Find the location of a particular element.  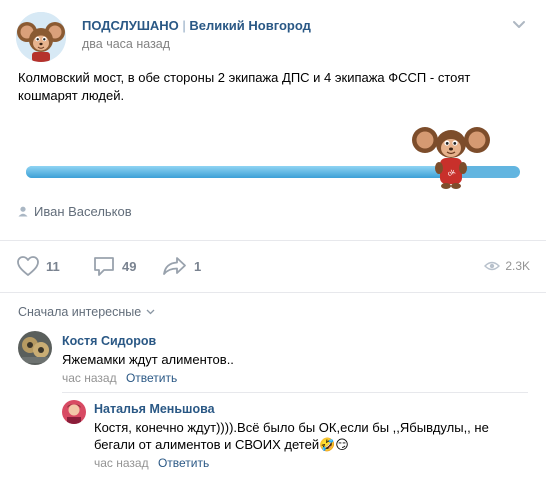

likes-count: 11 is located at coordinates (53, 266).